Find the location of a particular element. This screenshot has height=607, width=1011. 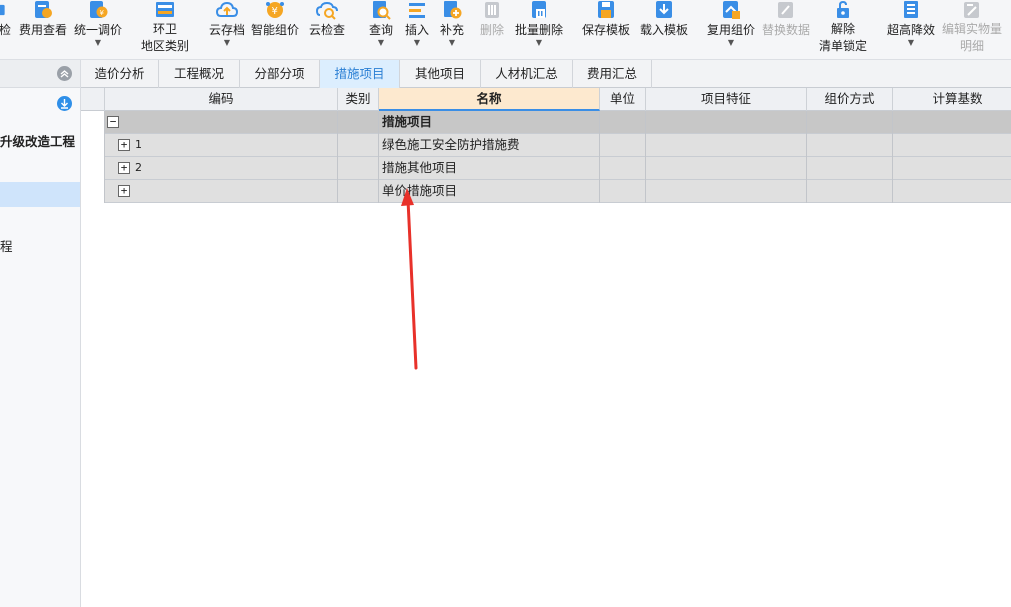

query-button: 查询 ▼ is located at coordinates (381, 29).